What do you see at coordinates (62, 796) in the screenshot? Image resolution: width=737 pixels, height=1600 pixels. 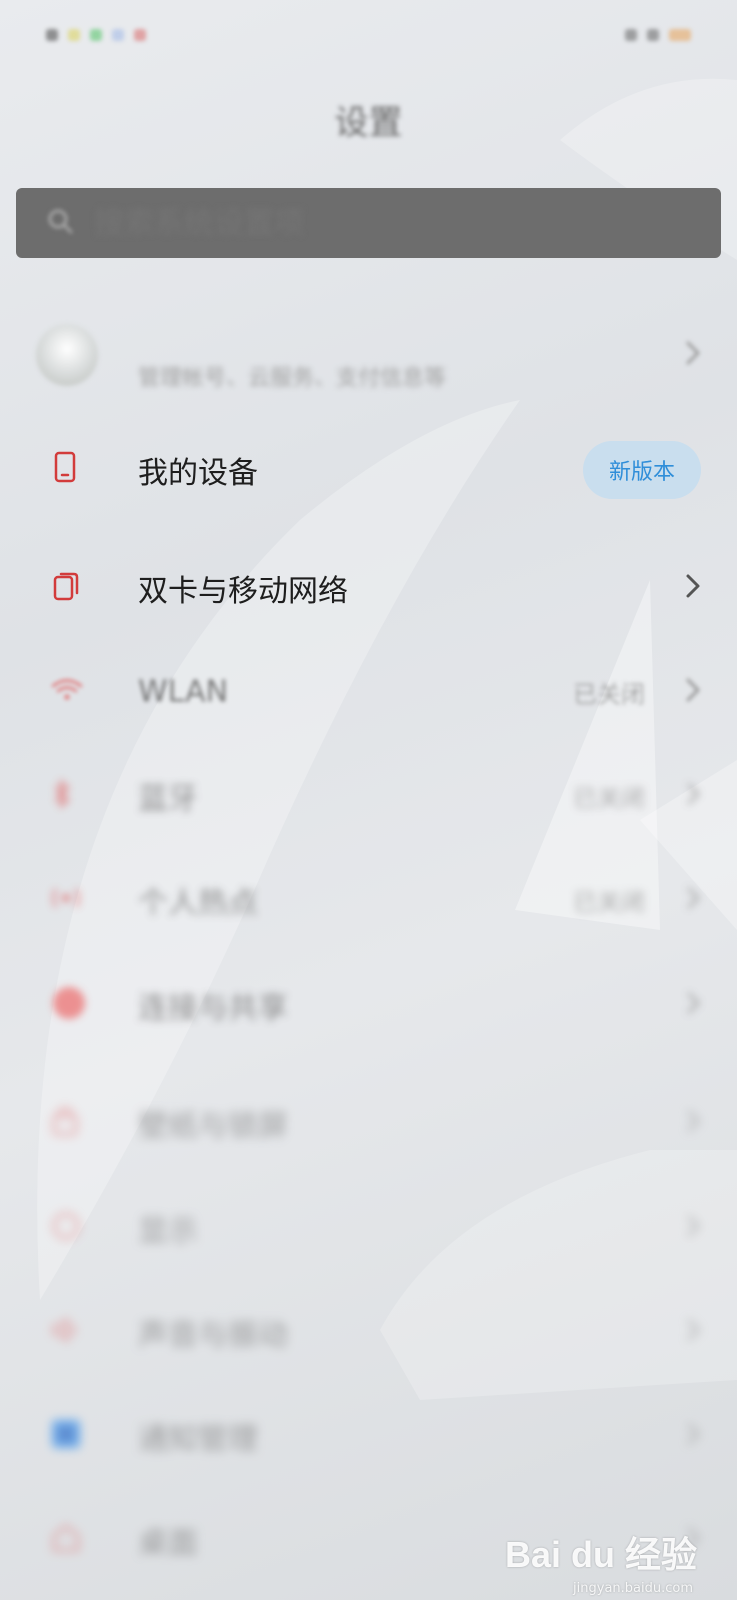 I see `bluetooth-icon` at bounding box center [62, 796].